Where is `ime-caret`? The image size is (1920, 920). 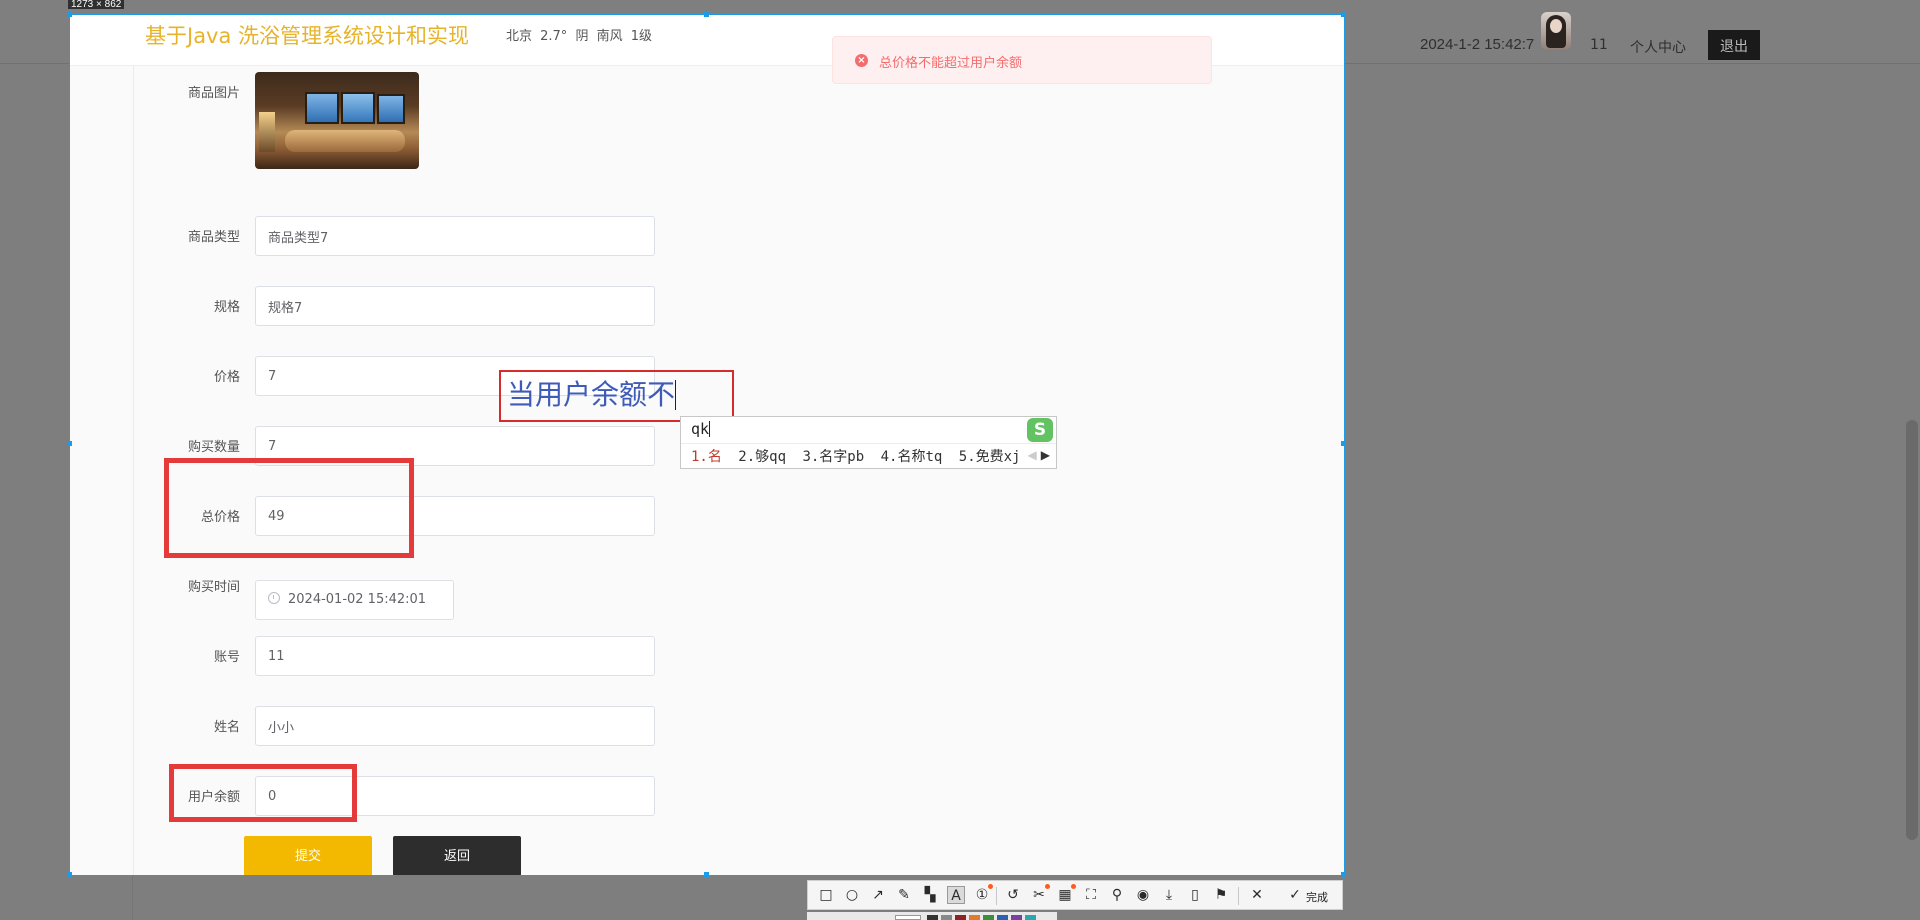
ime-caret is located at coordinates (710, 429).